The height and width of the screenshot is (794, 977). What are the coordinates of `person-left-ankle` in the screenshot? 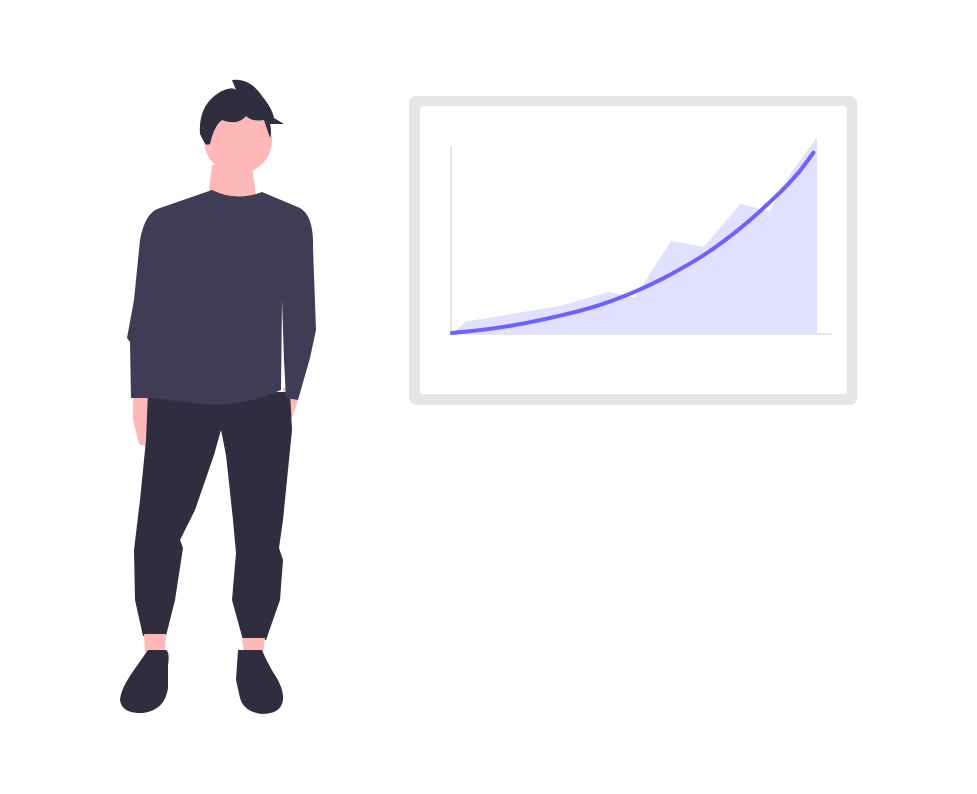 It's located at (155, 643).